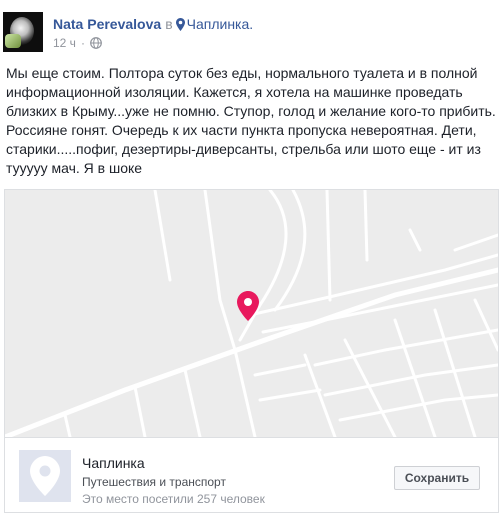 This screenshot has width=503, height=520. Describe the element at coordinates (96, 44) in the screenshot. I see `globe-icon` at that location.